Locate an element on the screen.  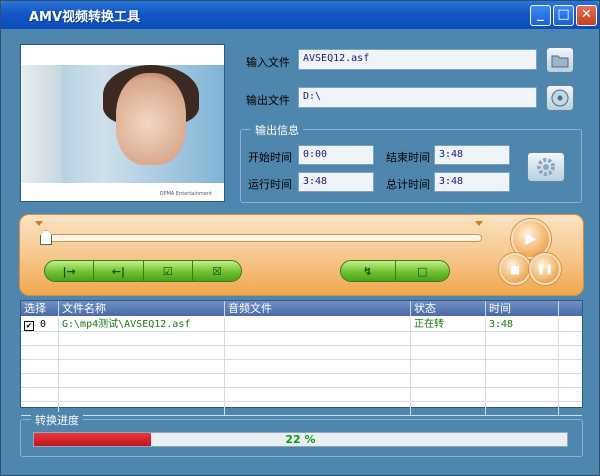
video-caption-strip: DPMA Entertainment is located at coordinates (122, 192).